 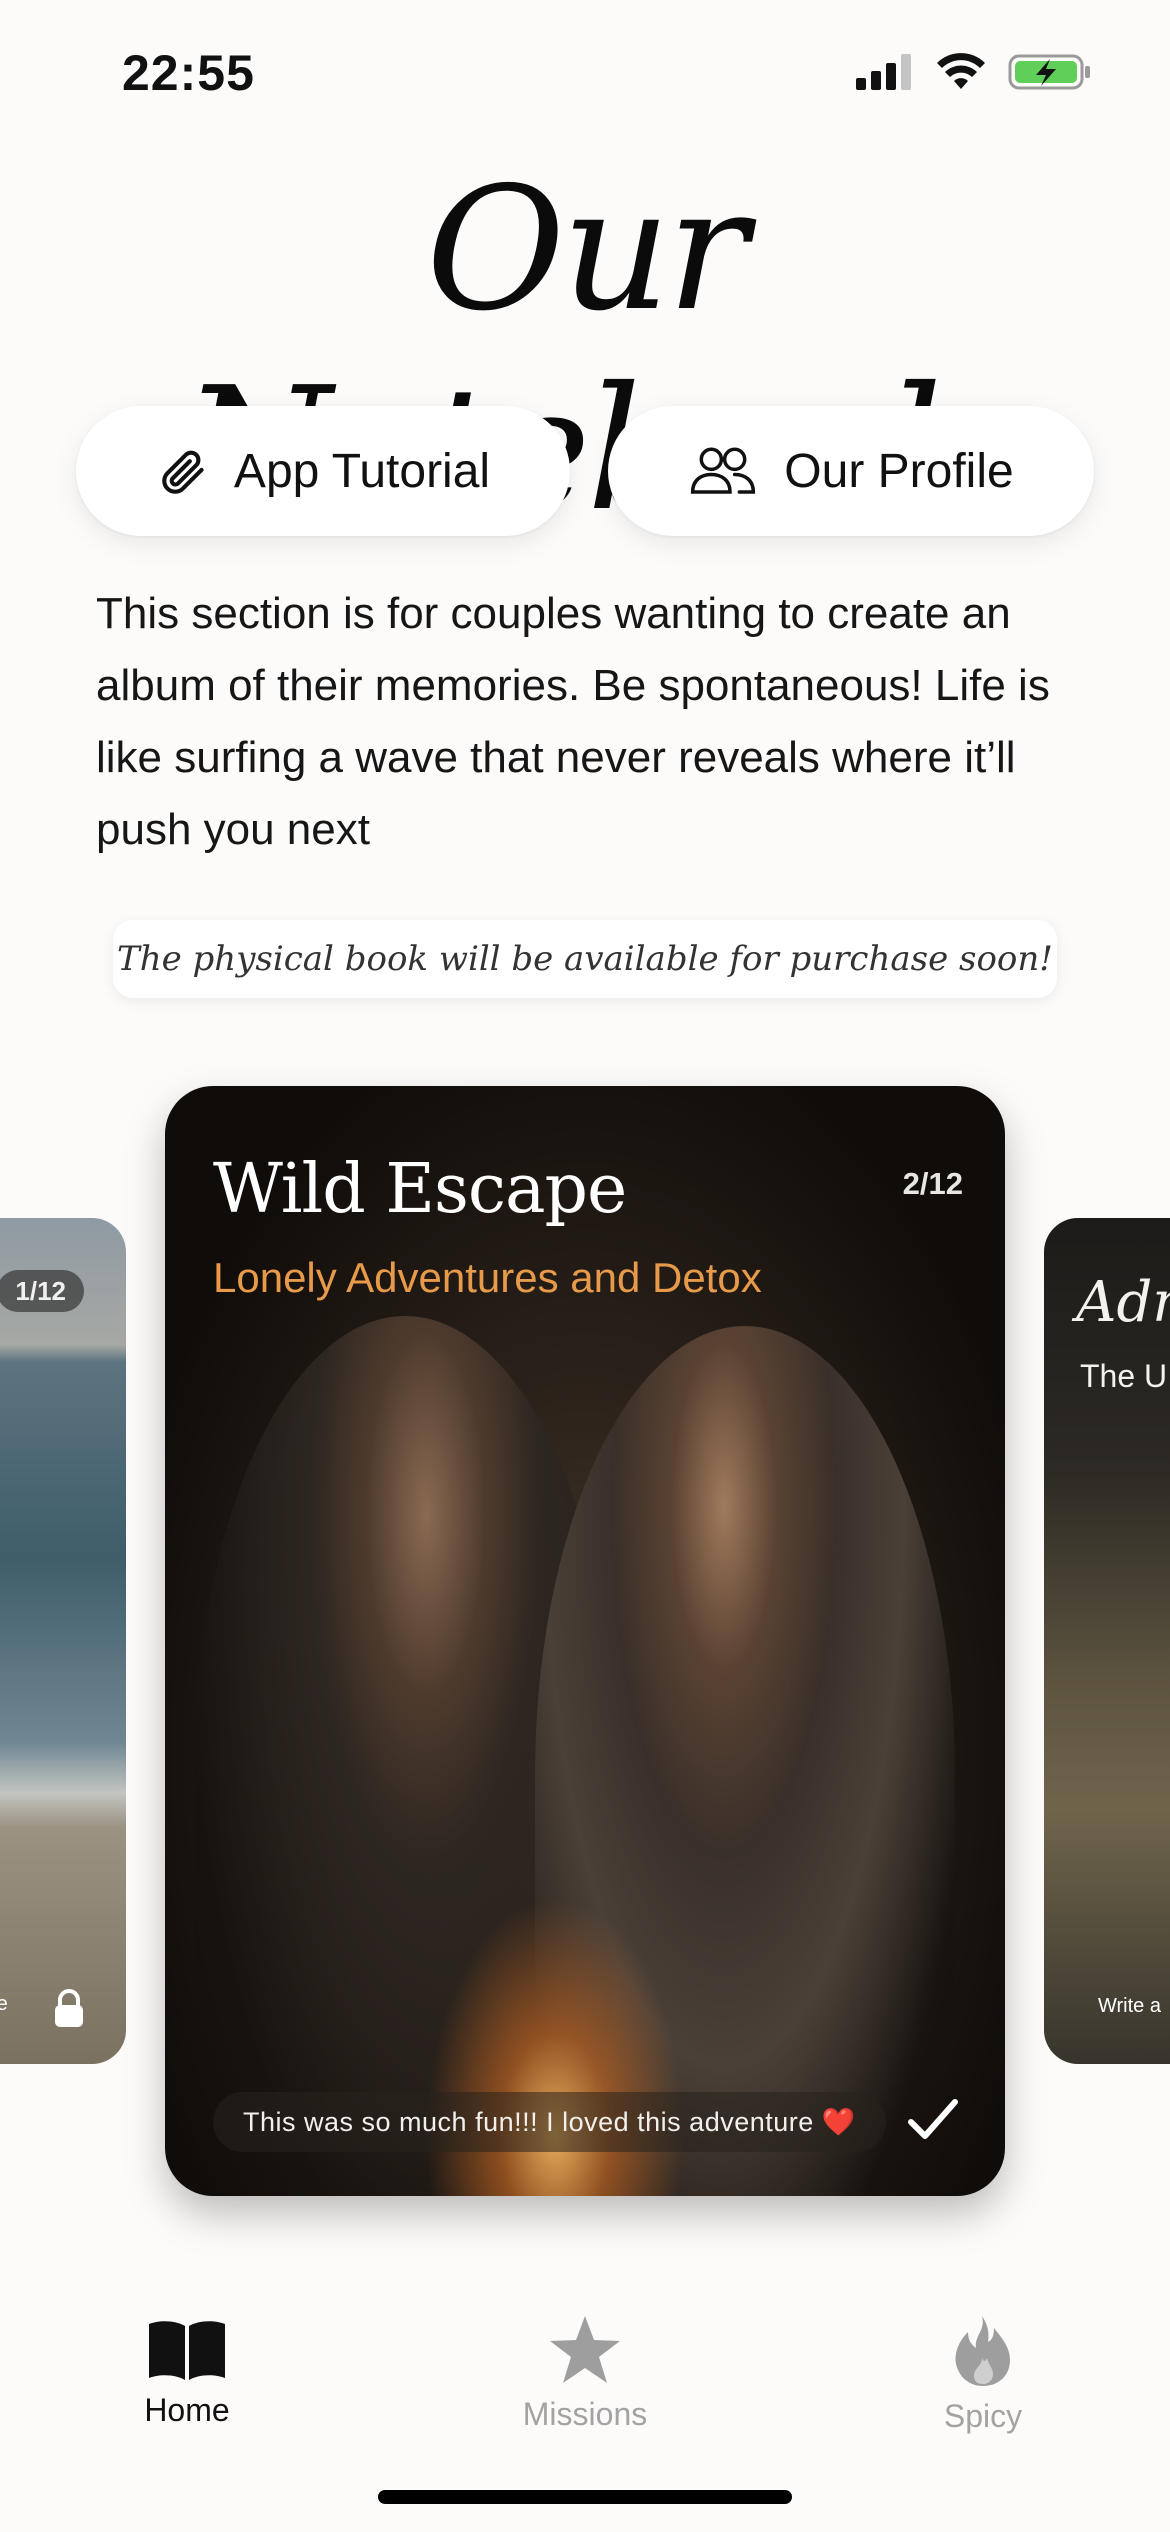 I want to click on tab-spicy-label: Spicy, so click(x=983, y=2416).